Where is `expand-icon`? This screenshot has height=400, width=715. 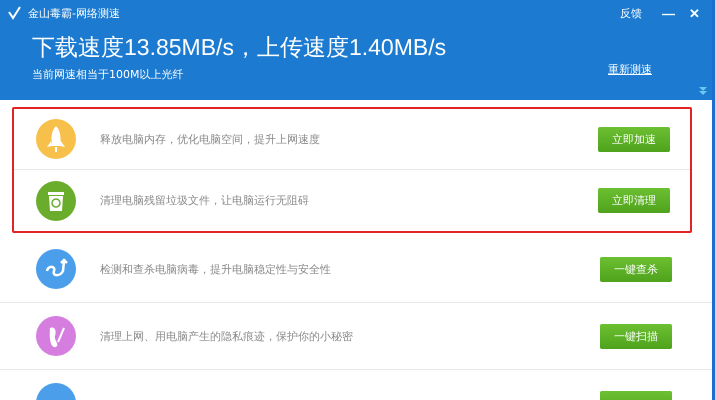
expand-icon is located at coordinates (703, 91).